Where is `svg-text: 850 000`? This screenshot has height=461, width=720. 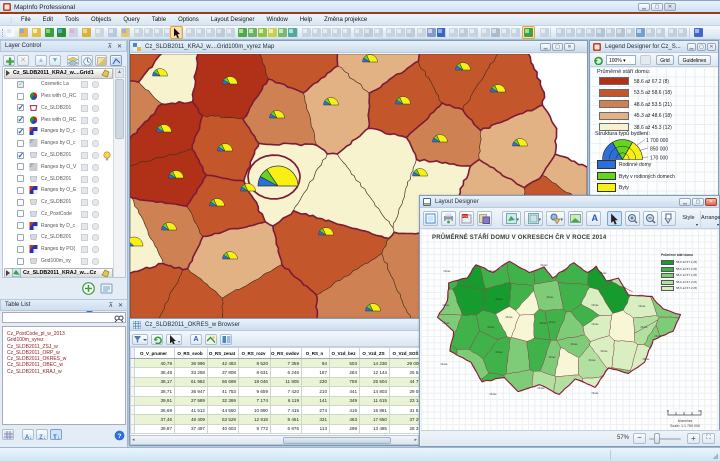
svg-text: 850 000 is located at coordinates (659, 150).